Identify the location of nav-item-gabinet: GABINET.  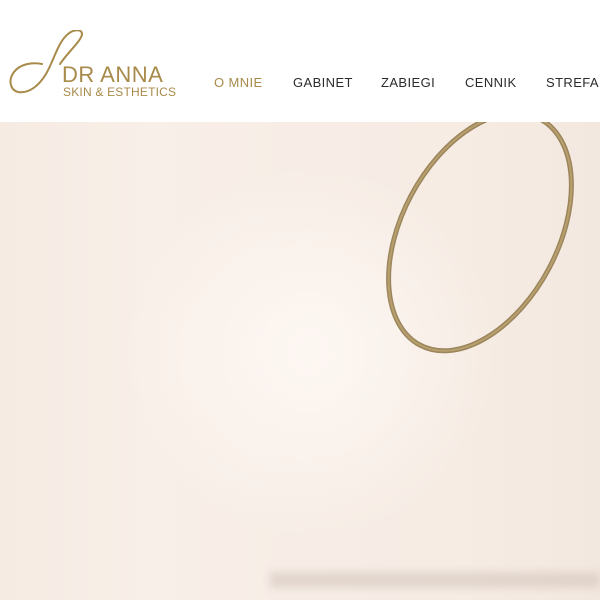
(323, 83).